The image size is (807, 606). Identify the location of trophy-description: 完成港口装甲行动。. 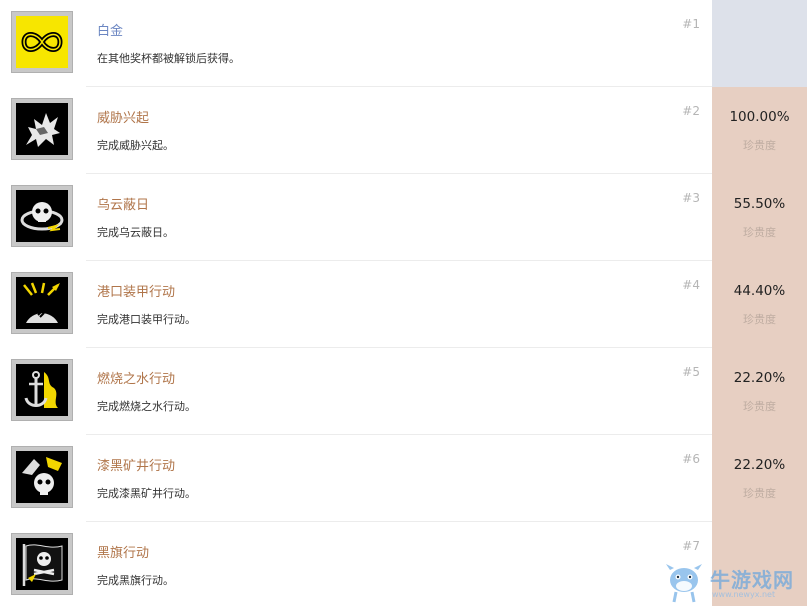
(146, 319).